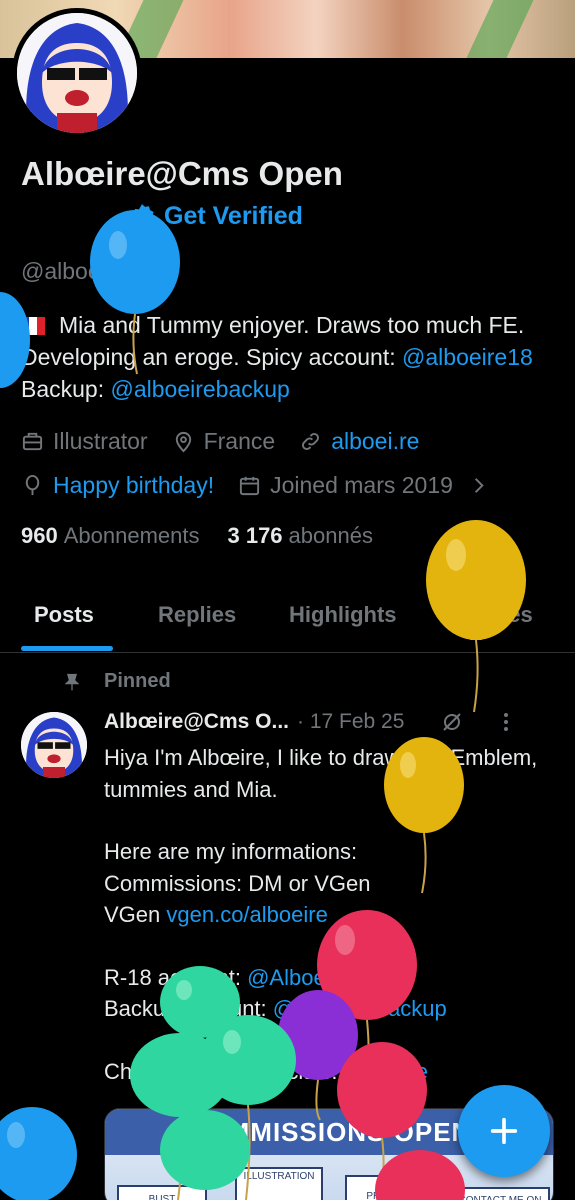  What do you see at coordinates (188, 1008) in the screenshot?
I see `backup-label: Backup account:` at bounding box center [188, 1008].